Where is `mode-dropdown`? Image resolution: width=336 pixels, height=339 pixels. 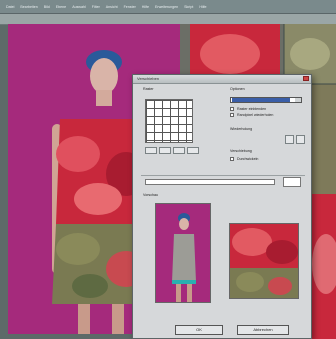 mode-dropdown is located at coordinates (266, 100).